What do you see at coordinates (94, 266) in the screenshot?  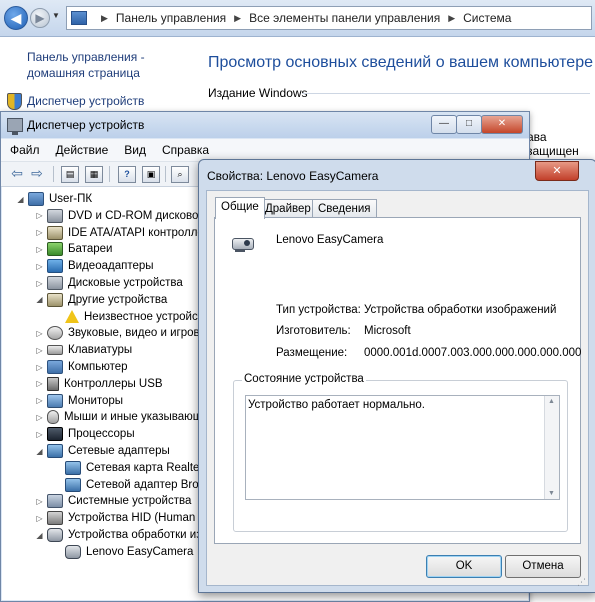 I see `tree-node: ▷ Видеоадаптеры` at bounding box center [94, 266].